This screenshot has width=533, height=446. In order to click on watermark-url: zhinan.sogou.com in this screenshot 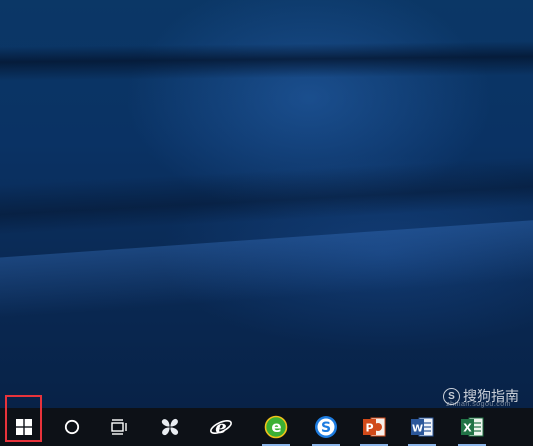, I will do `click(478, 404)`.